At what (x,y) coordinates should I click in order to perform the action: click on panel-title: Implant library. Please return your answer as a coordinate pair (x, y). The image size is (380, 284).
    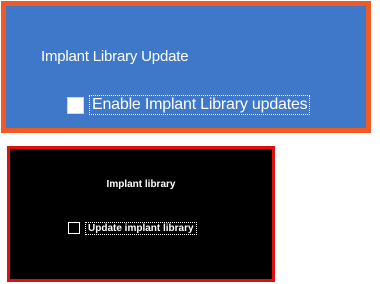
    Looking at the image, I should click on (141, 184).